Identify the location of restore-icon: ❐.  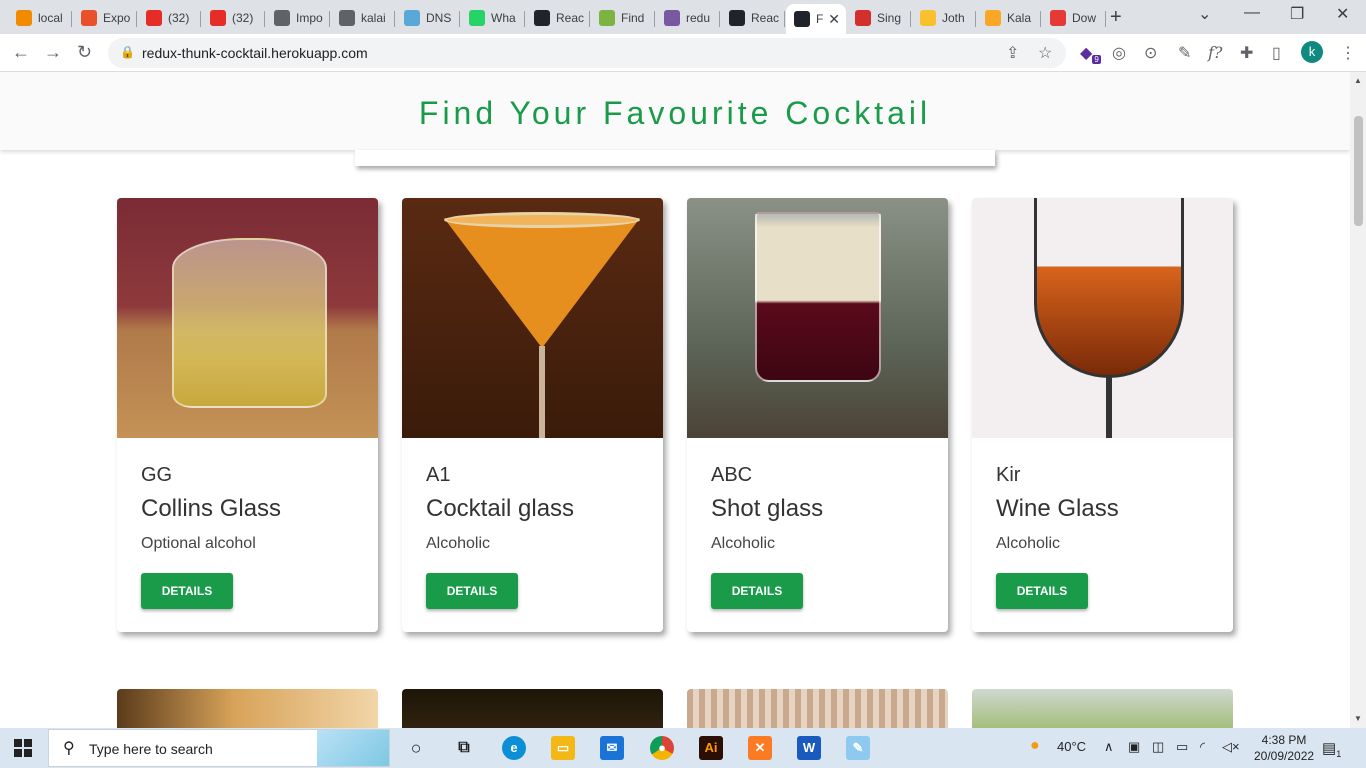
(1297, 14).